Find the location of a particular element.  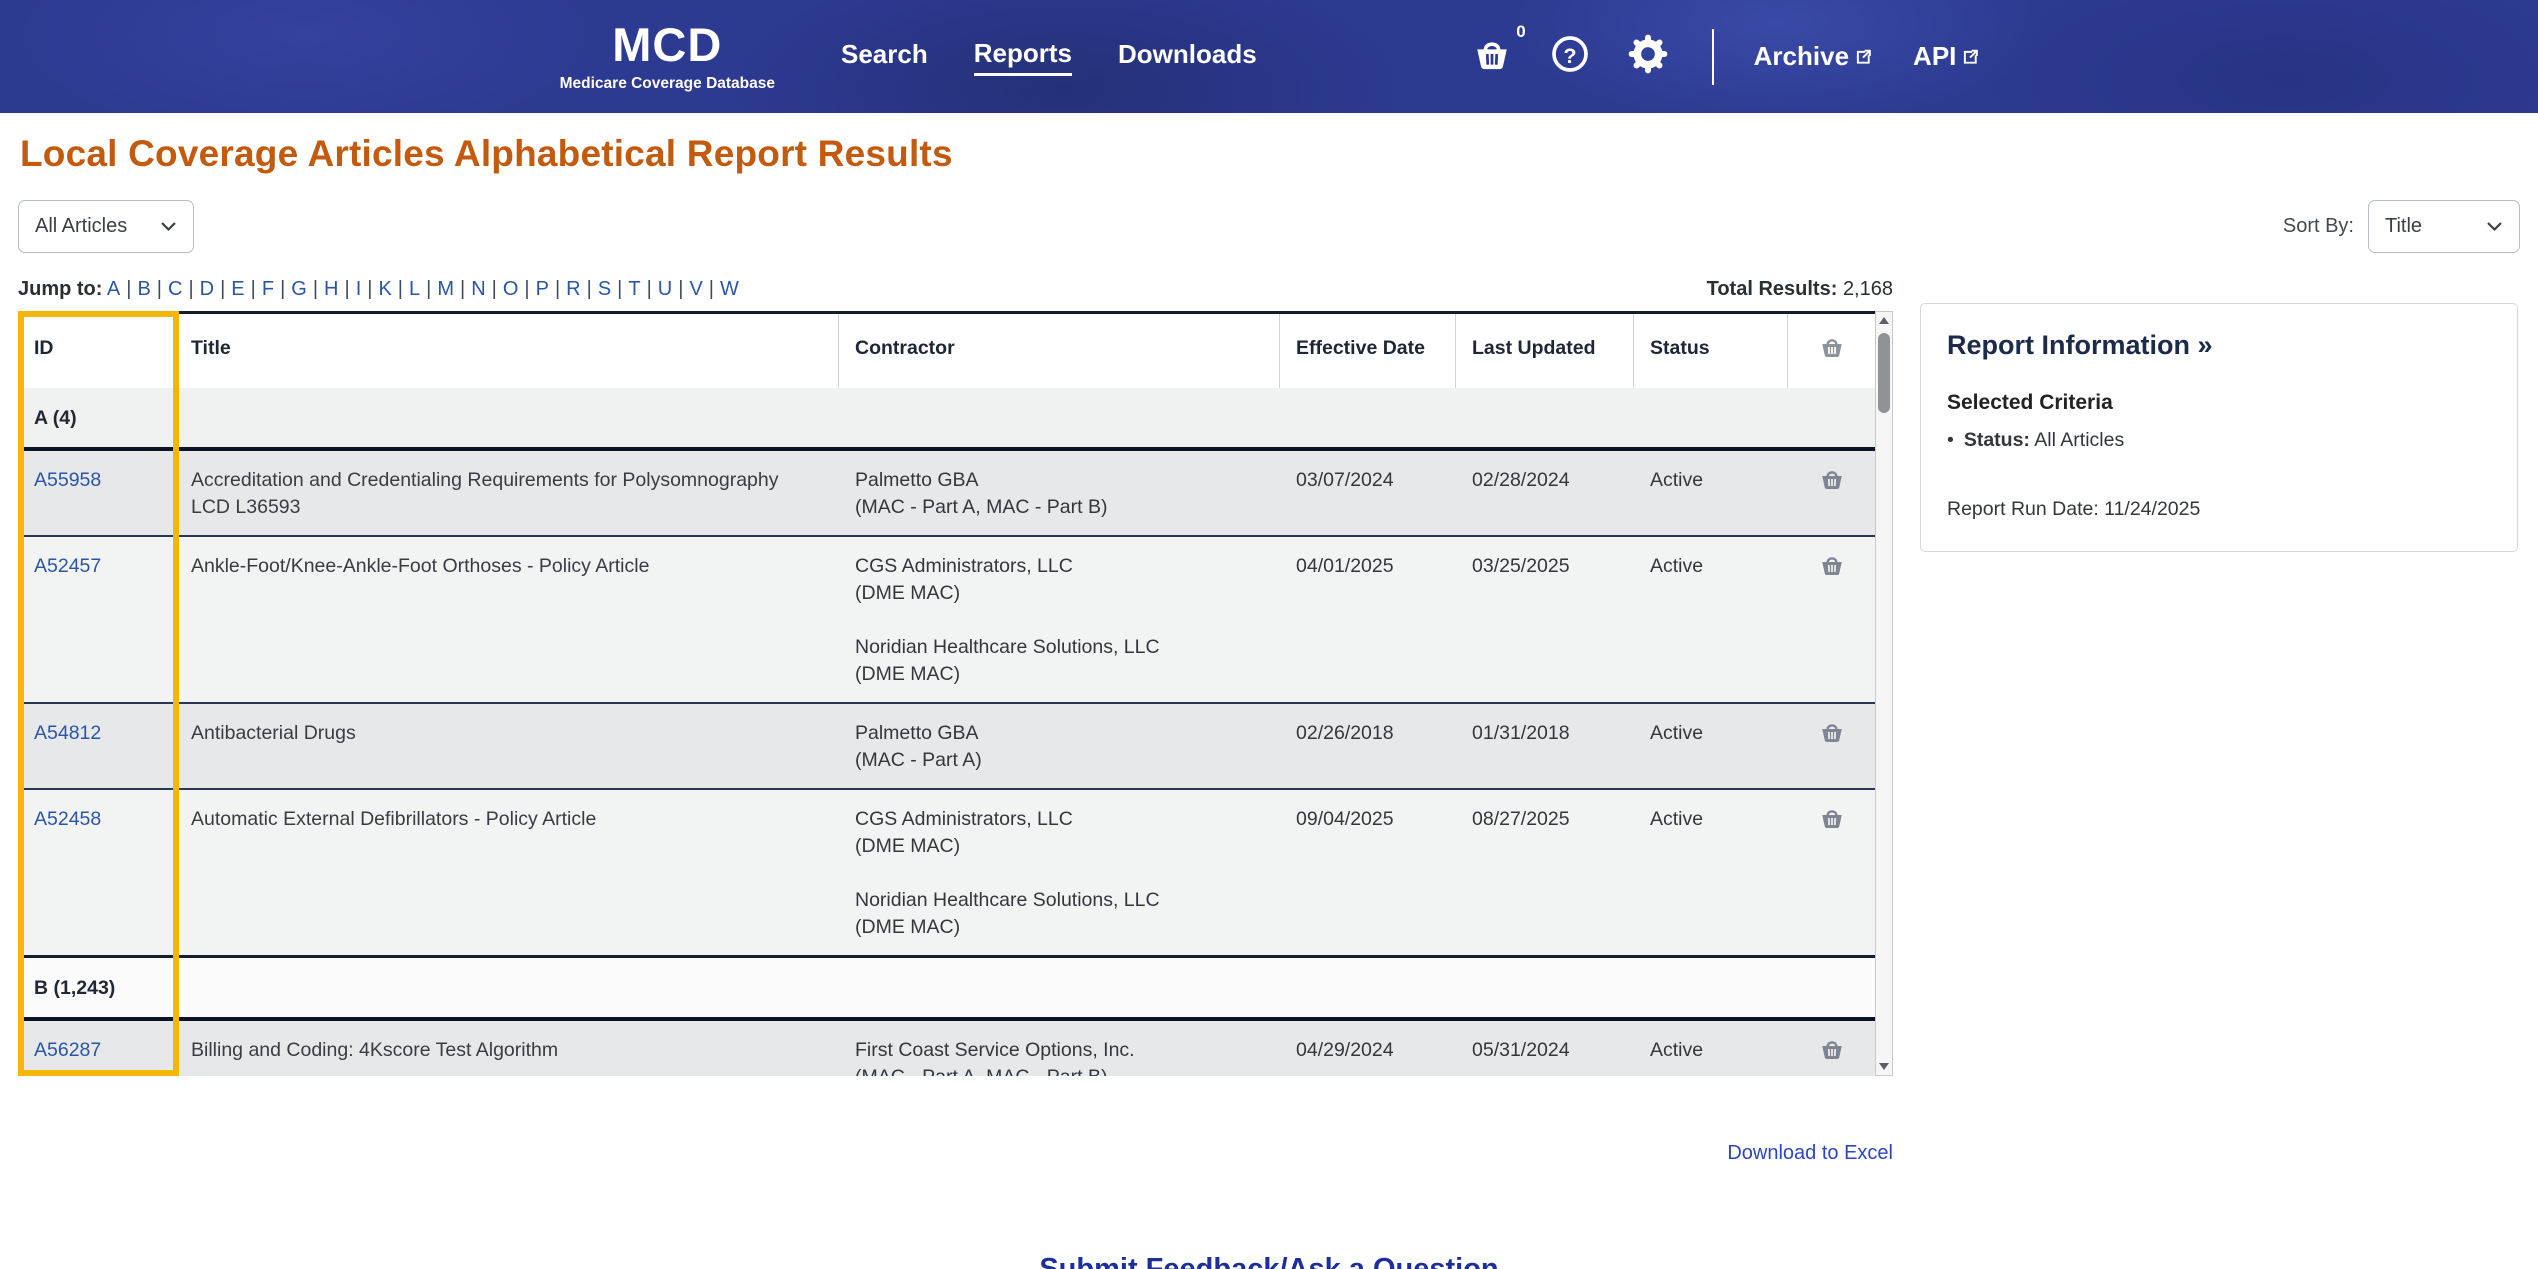

article-id-link: A54812 is located at coordinates (67, 733).